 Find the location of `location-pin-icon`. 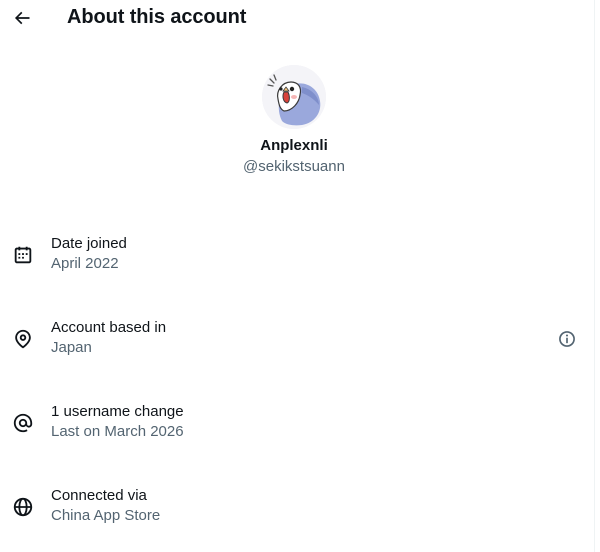

location-pin-icon is located at coordinates (23, 339).